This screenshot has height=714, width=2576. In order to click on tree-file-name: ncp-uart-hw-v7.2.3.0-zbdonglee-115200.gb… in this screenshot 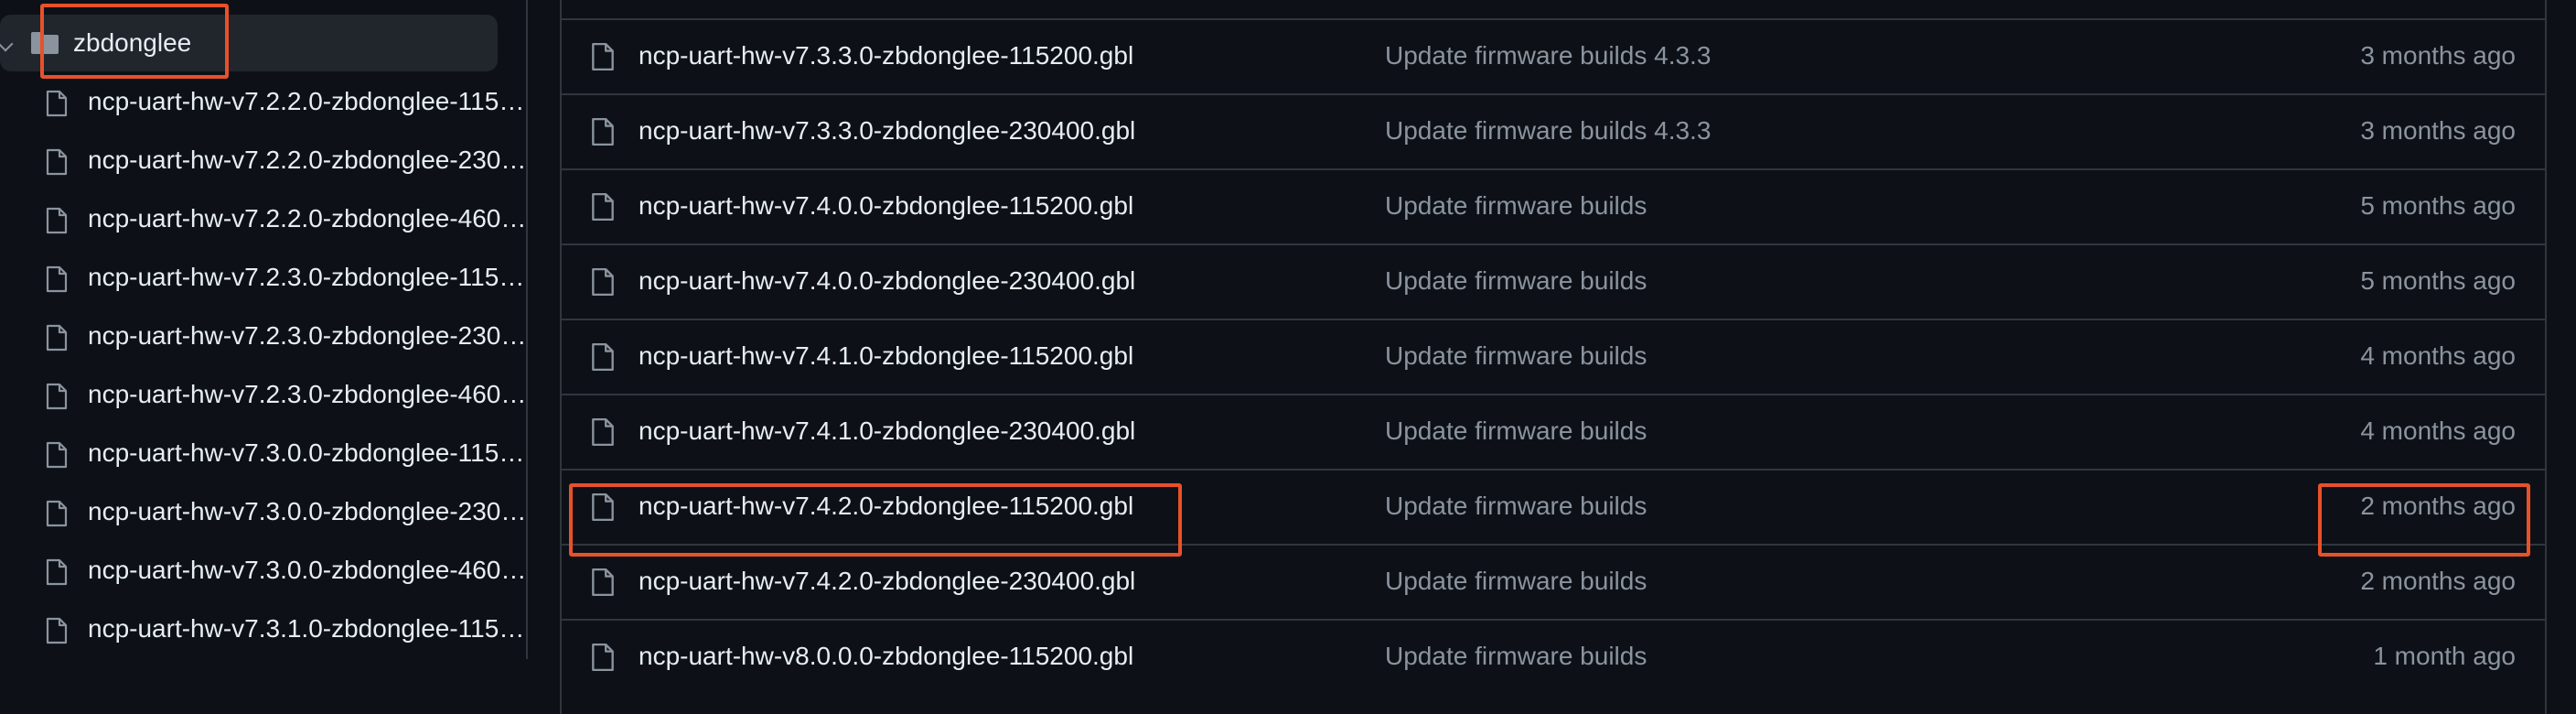, I will do `click(308, 277)`.